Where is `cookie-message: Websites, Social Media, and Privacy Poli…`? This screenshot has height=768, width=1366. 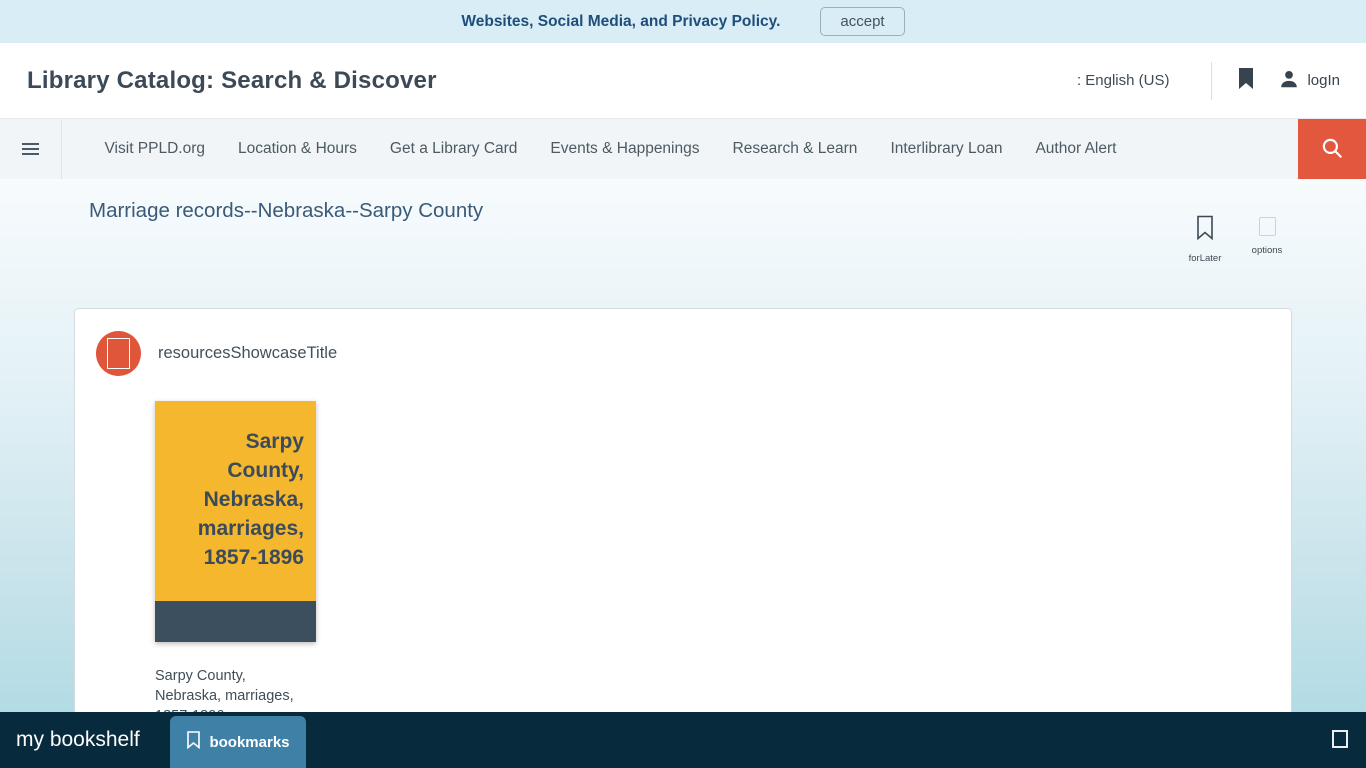
cookie-message: Websites, Social Media, and Privacy Poli… is located at coordinates (621, 21).